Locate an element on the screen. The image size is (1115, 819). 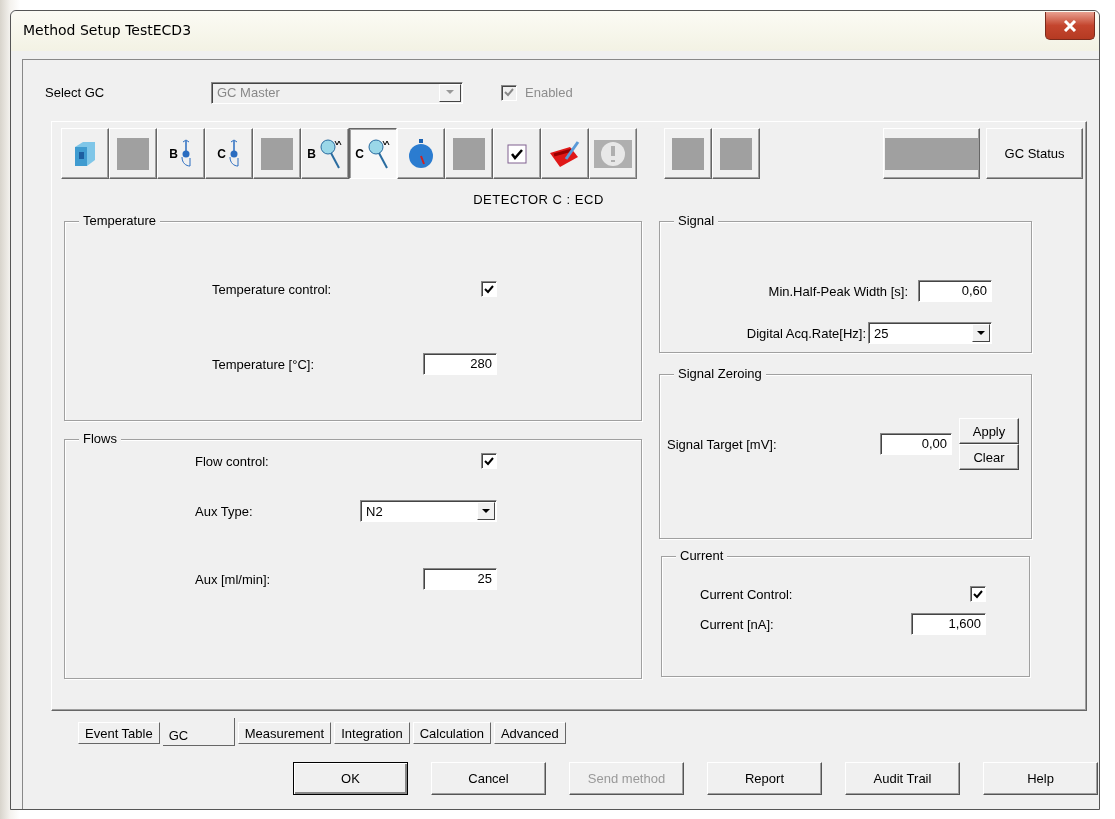
dialog-button: Audit Trail is located at coordinates (902, 778).